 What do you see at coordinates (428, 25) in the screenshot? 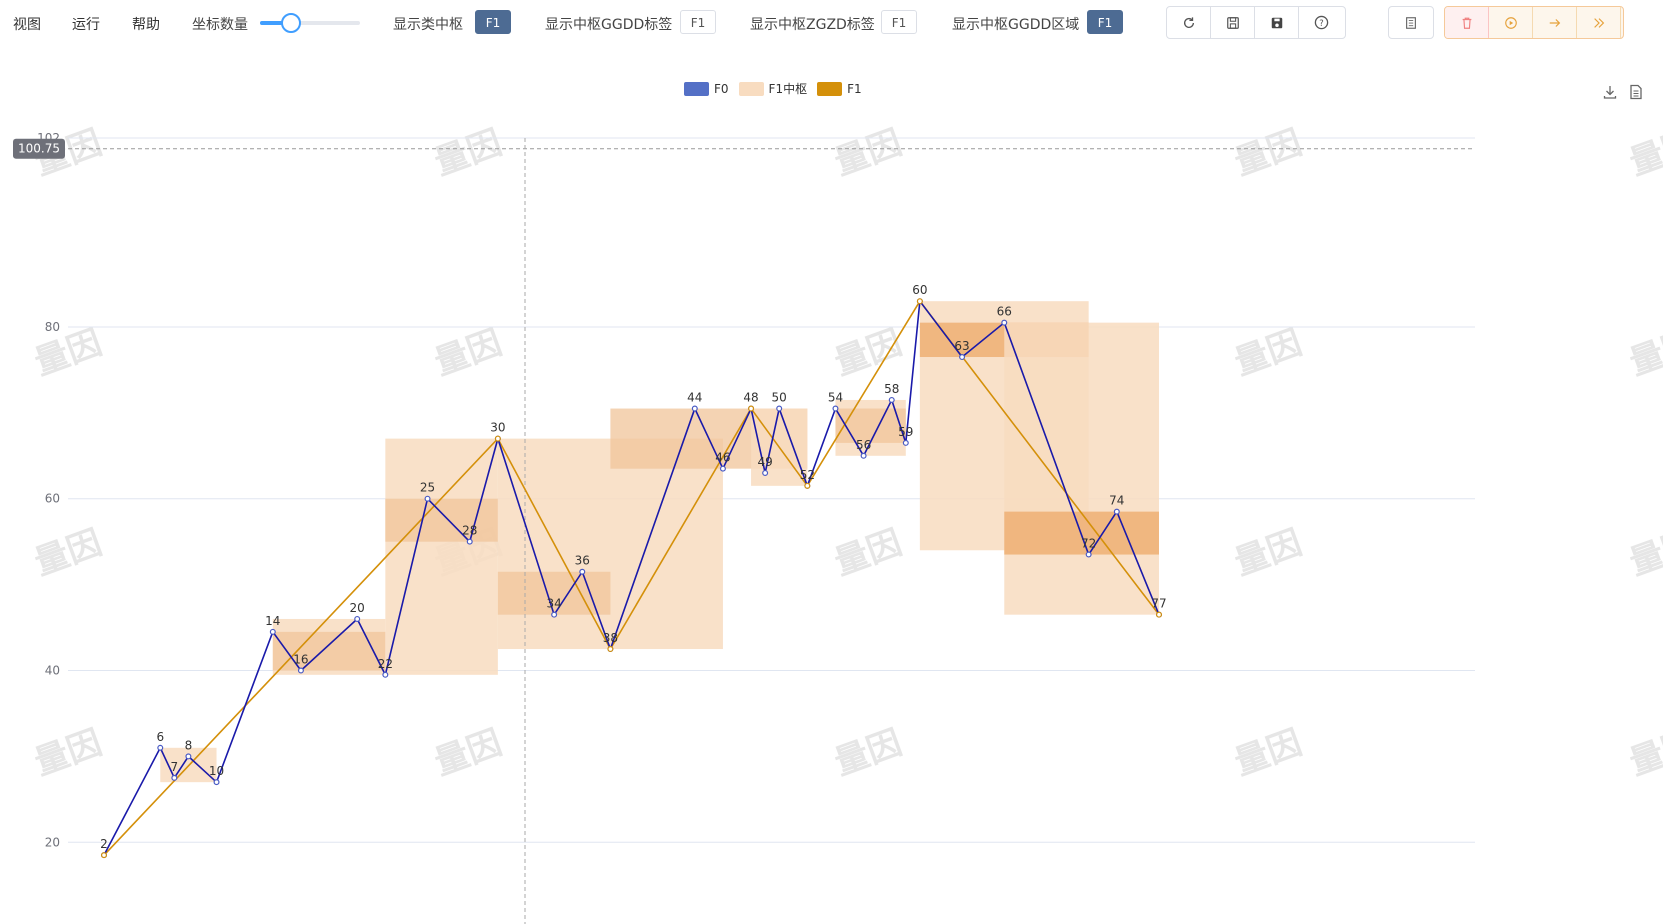
I see `toggle-label-class-zhongshu: 显示类中枢` at bounding box center [428, 25].